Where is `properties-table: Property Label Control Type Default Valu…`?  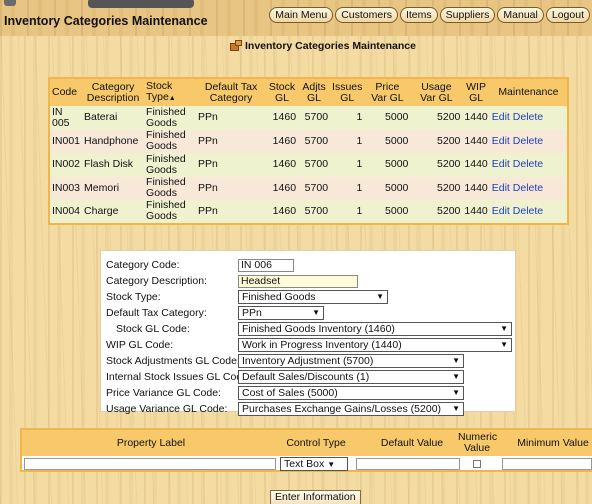
properties-table: Property Label Control Type Default Valu… is located at coordinates (306, 450).